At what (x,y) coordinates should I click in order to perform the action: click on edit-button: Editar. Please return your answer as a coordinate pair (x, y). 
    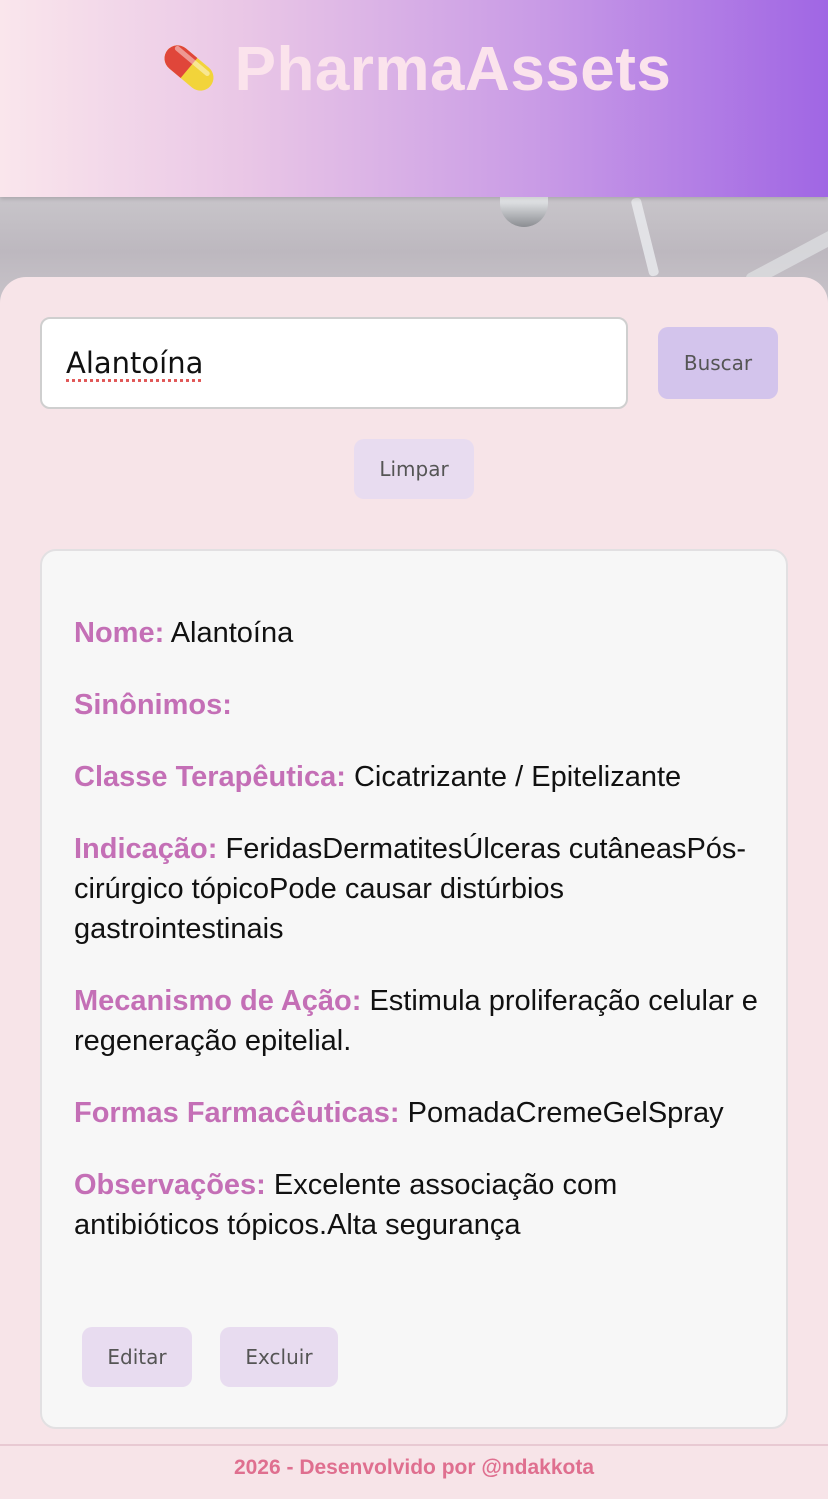
    Looking at the image, I should click on (137, 1357).